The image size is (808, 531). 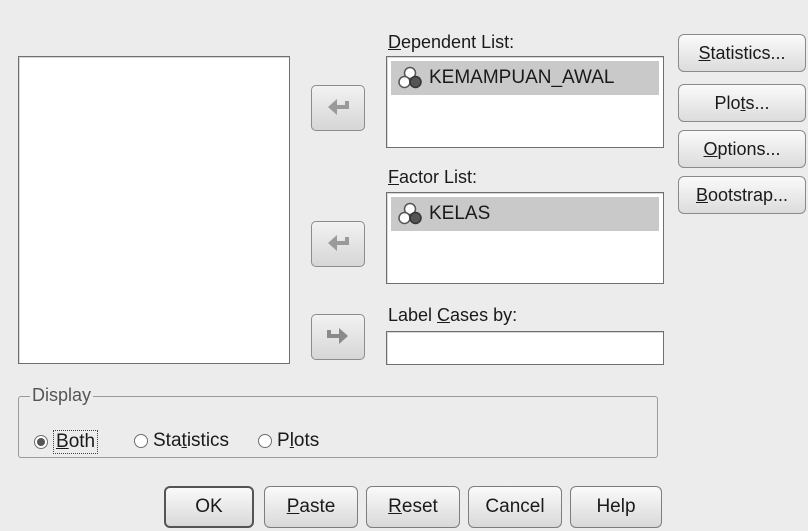 What do you see at coordinates (298, 440) in the screenshot?
I see `radio-plots-label: Plots` at bounding box center [298, 440].